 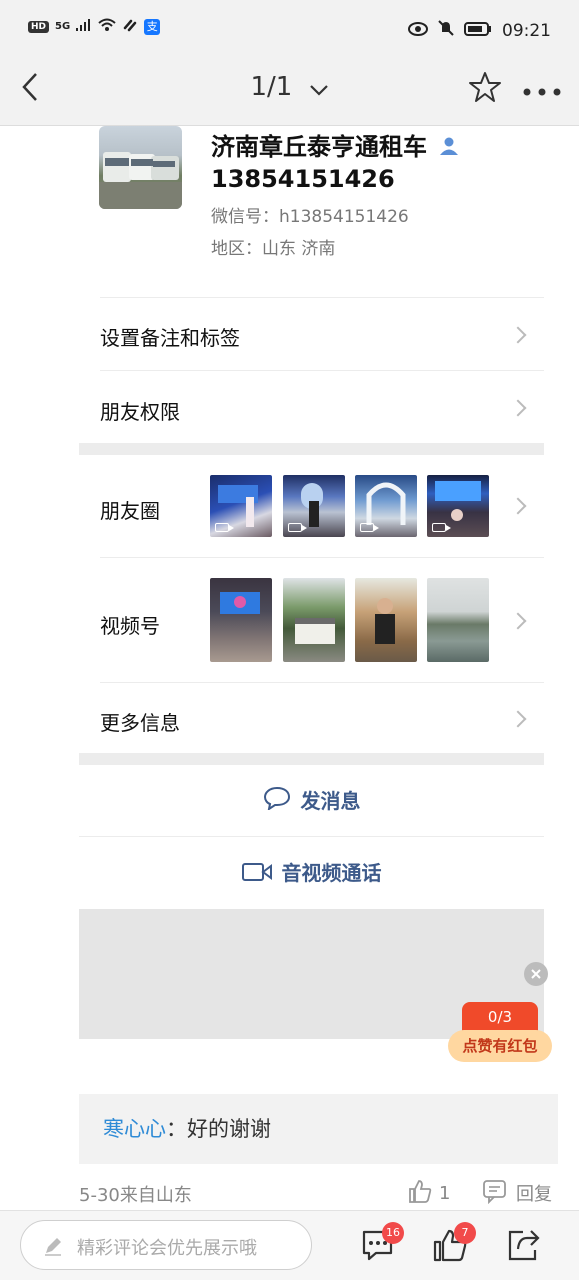 What do you see at coordinates (130, 26) in the screenshot?
I see `link-icon` at bounding box center [130, 26].